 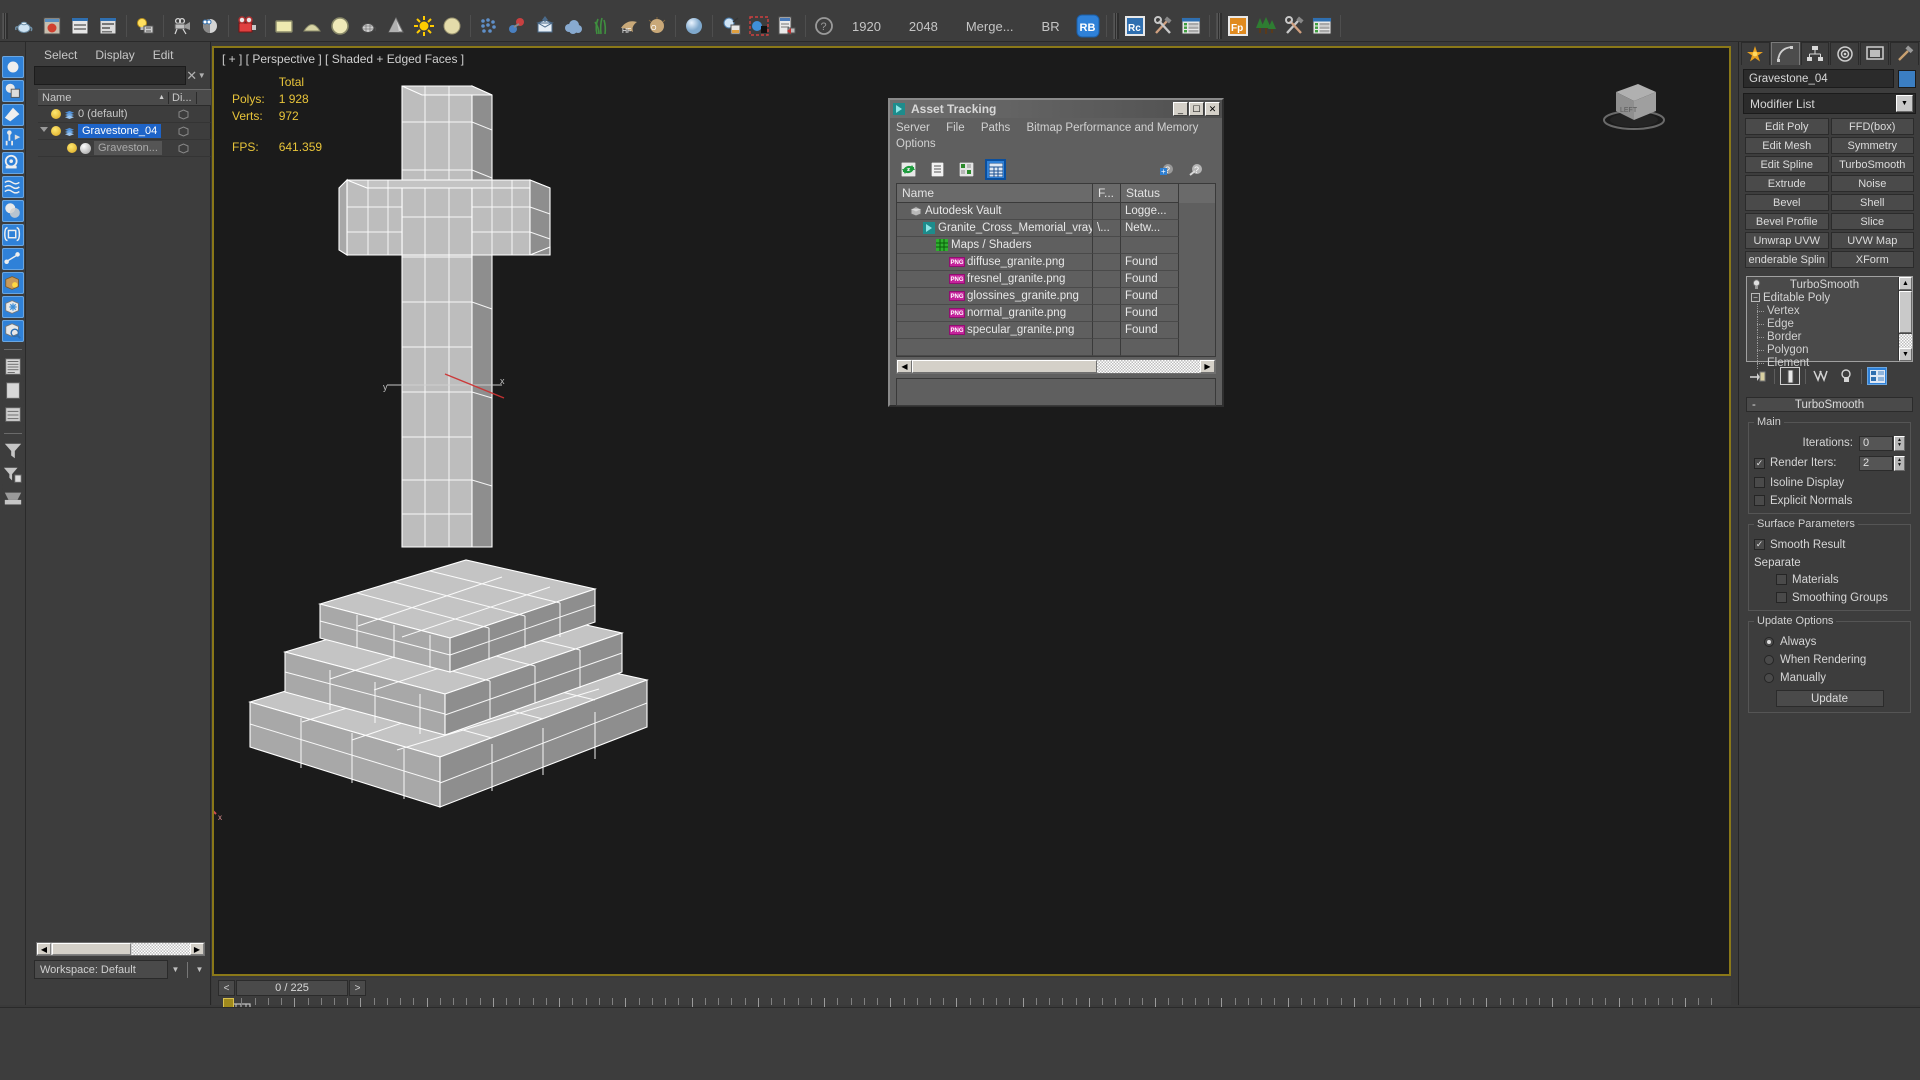 I want to click on list-item: 0 (default), so click(x=124, y=114).